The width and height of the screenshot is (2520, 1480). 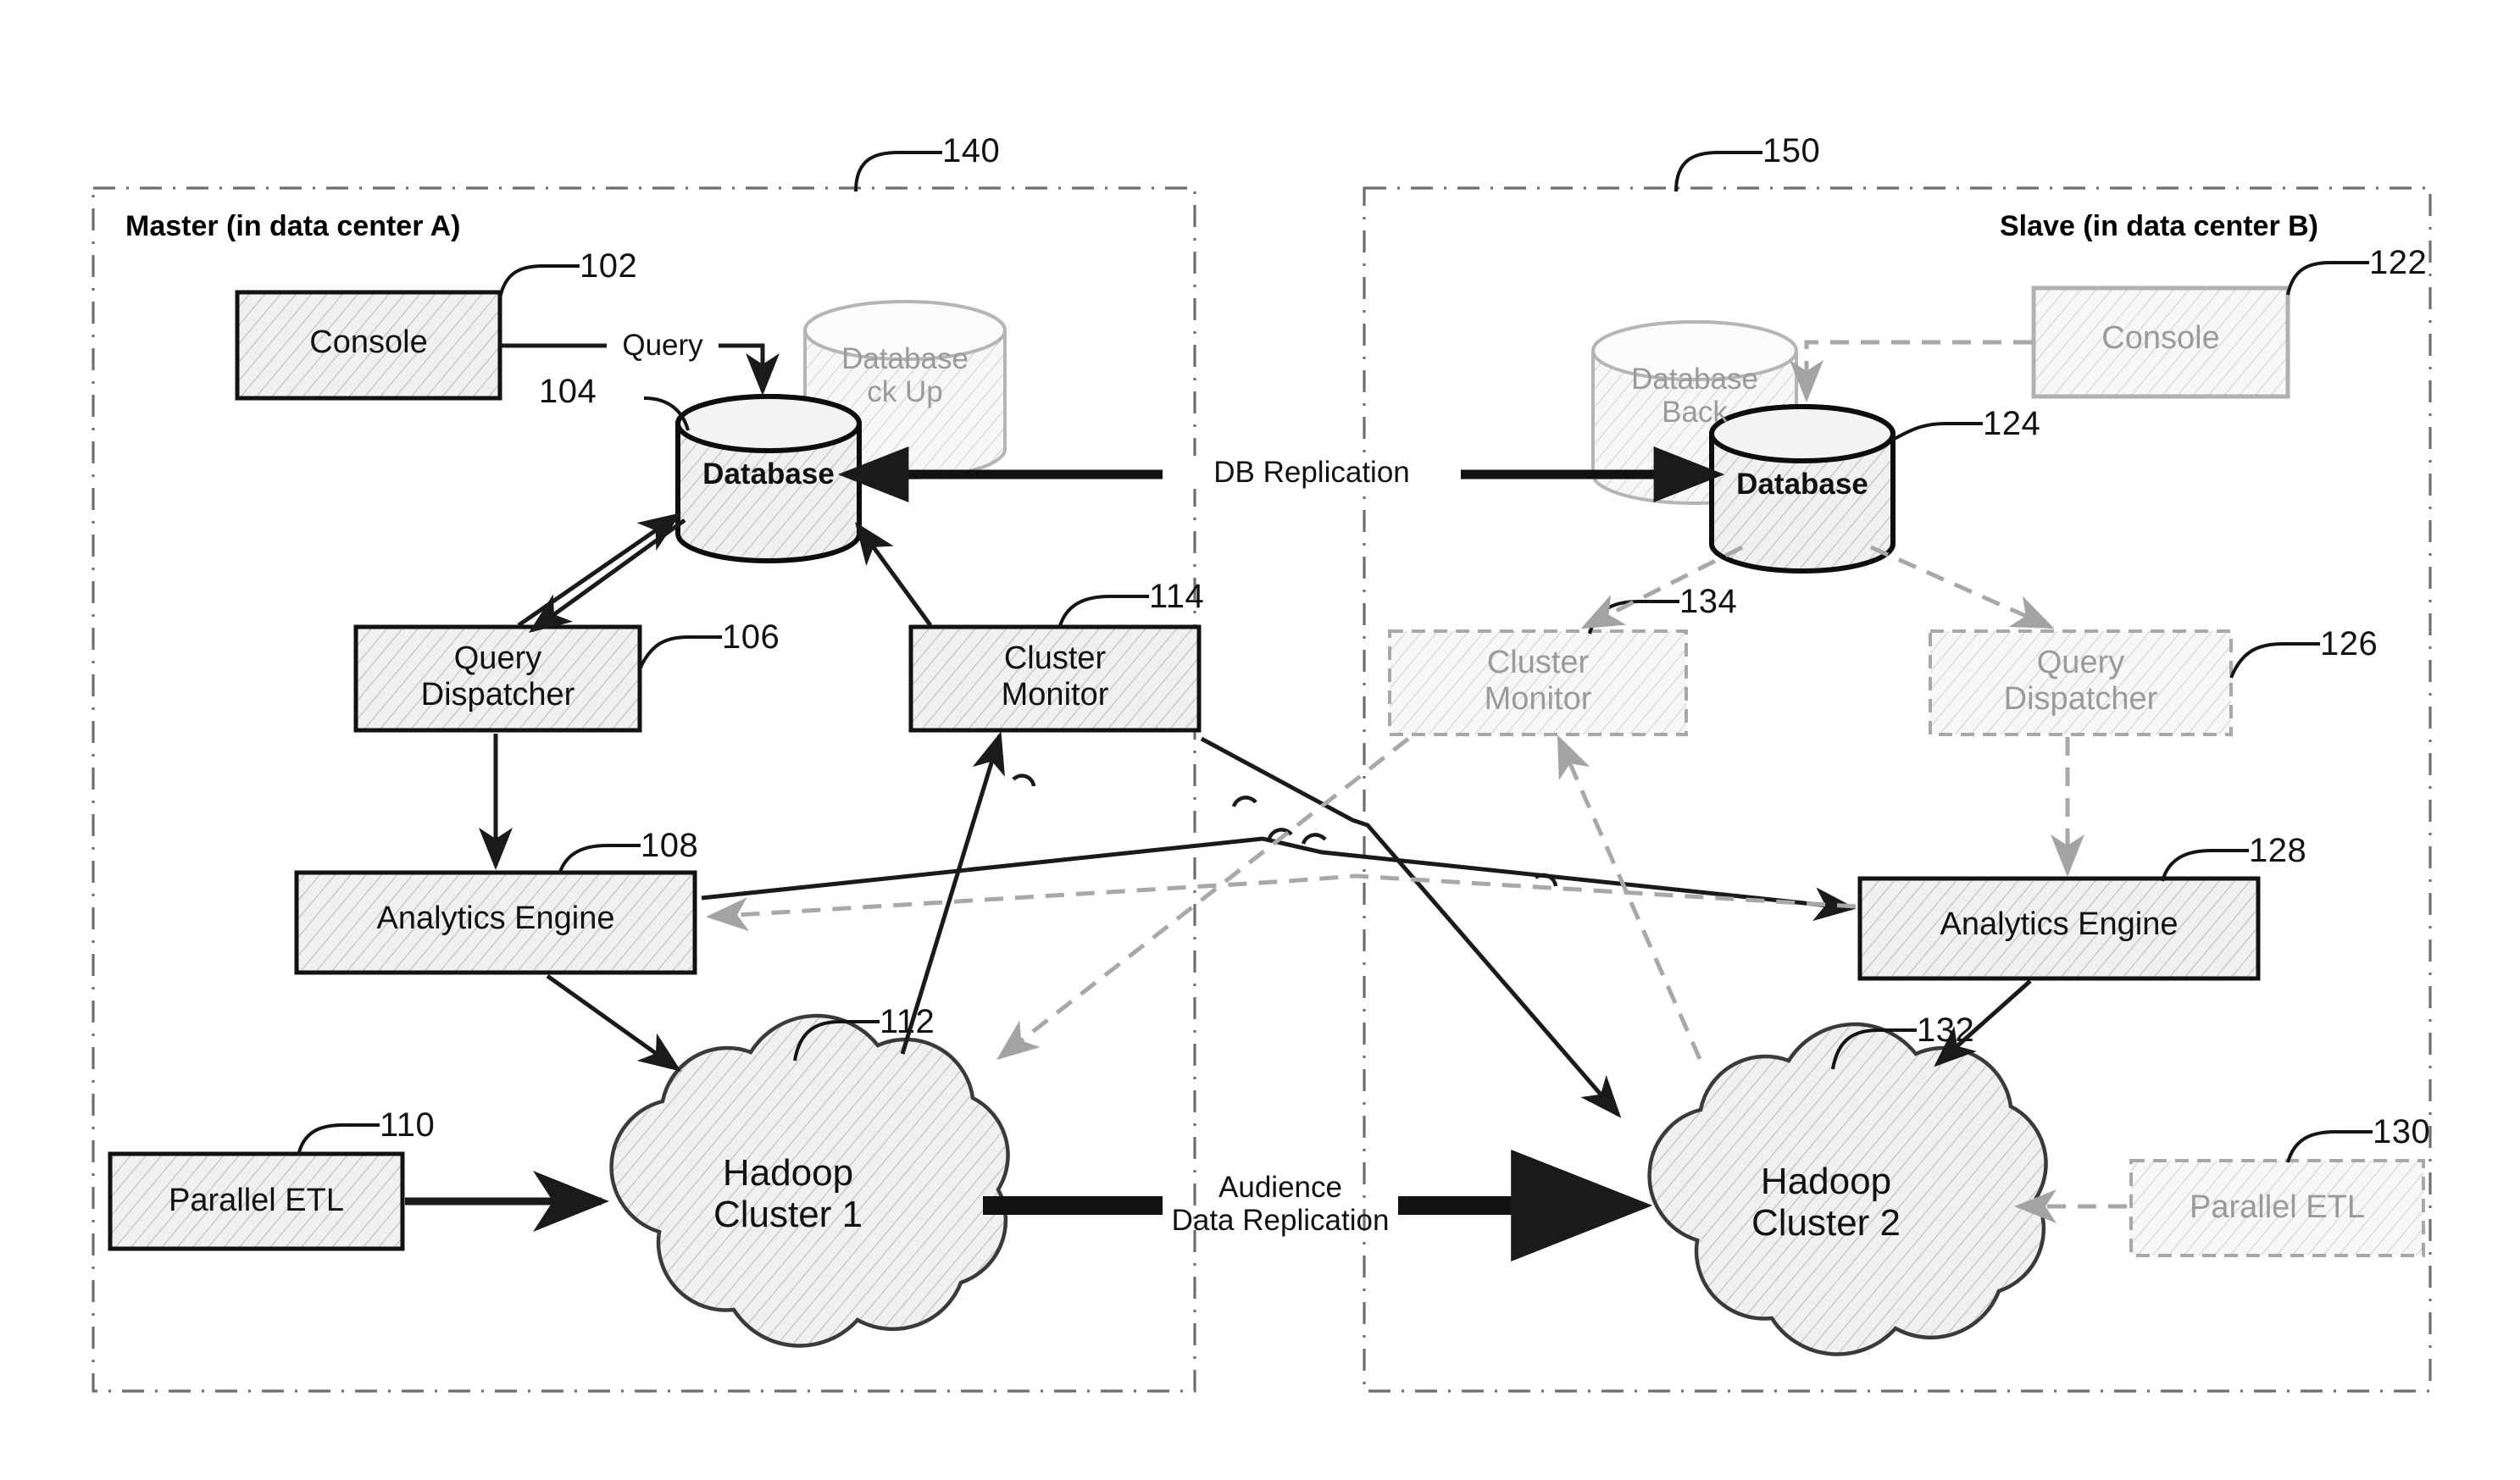 I want to click on zone-title-master: Master (in data center A), so click(x=293, y=226).